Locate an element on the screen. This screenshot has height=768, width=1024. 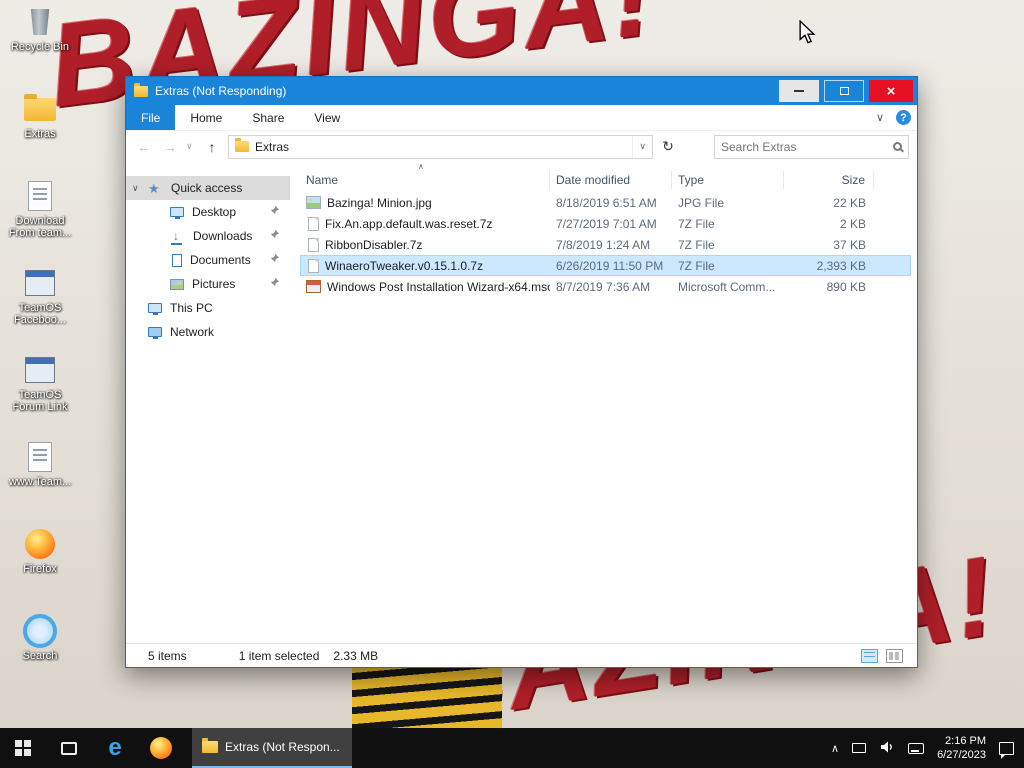
file-date-modified: 7/27/2019 7:01 AM is located at coordinates (606, 223).